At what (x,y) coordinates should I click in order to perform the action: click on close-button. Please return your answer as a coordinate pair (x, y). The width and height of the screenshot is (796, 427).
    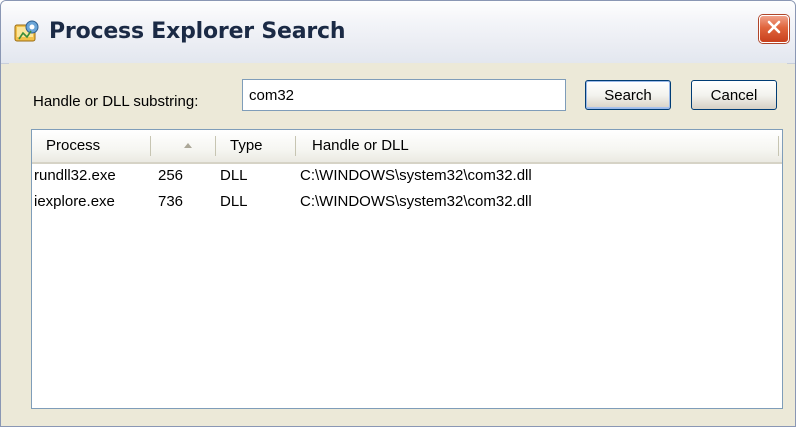
    Looking at the image, I should click on (774, 29).